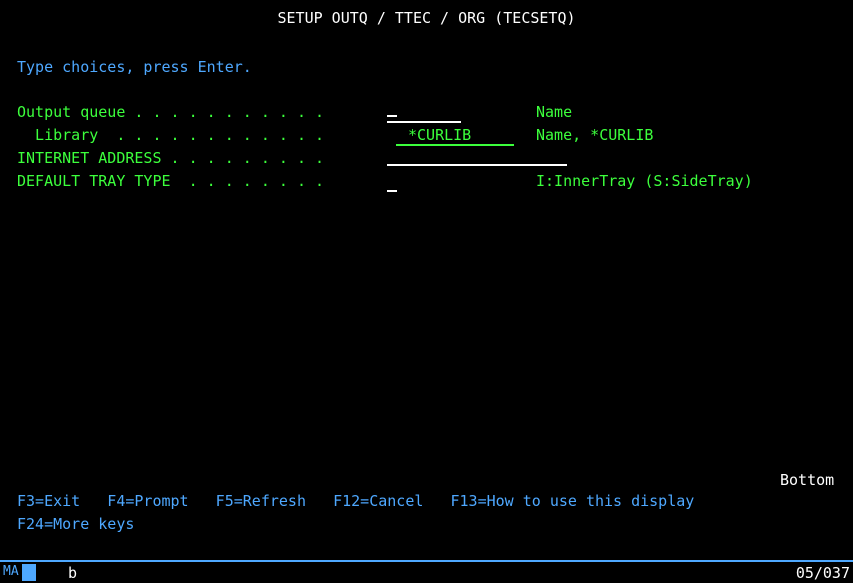  I want to click on internet-address-label: INTERNET ADDRESS . . . . . . . . ., so click(171, 158).